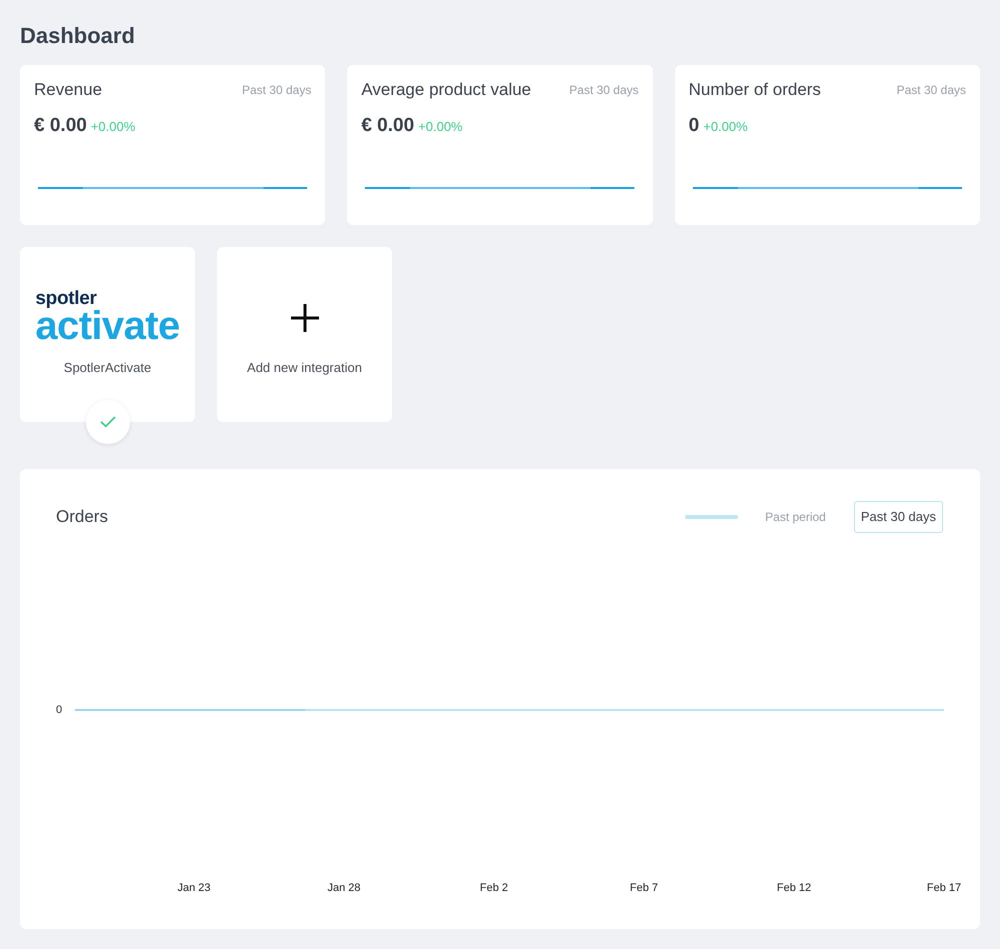 Image resolution: width=1000 pixels, height=949 pixels. Describe the element at coordinates (68, 90) in the screenshot. I see `card-title: Revenue` at that location.